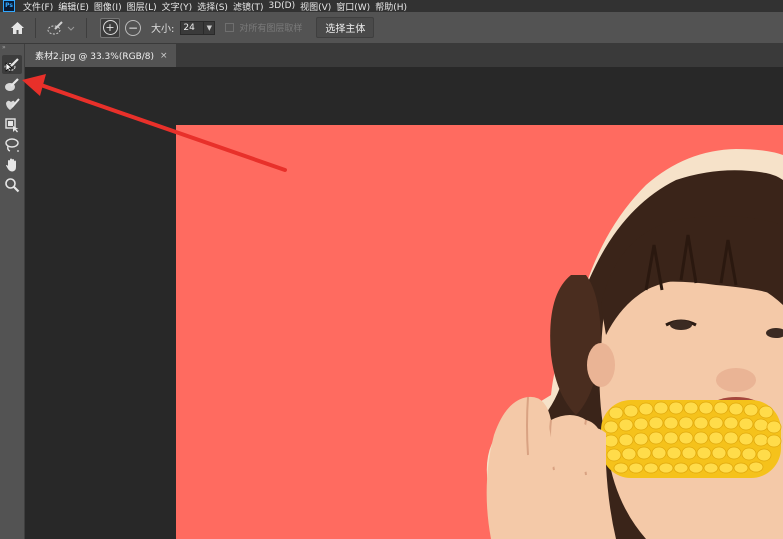  What do you see at coordinates (215, 6) in the screenshot?
I see `menu-select: 选择(S)` at bounding box center [215, 6].